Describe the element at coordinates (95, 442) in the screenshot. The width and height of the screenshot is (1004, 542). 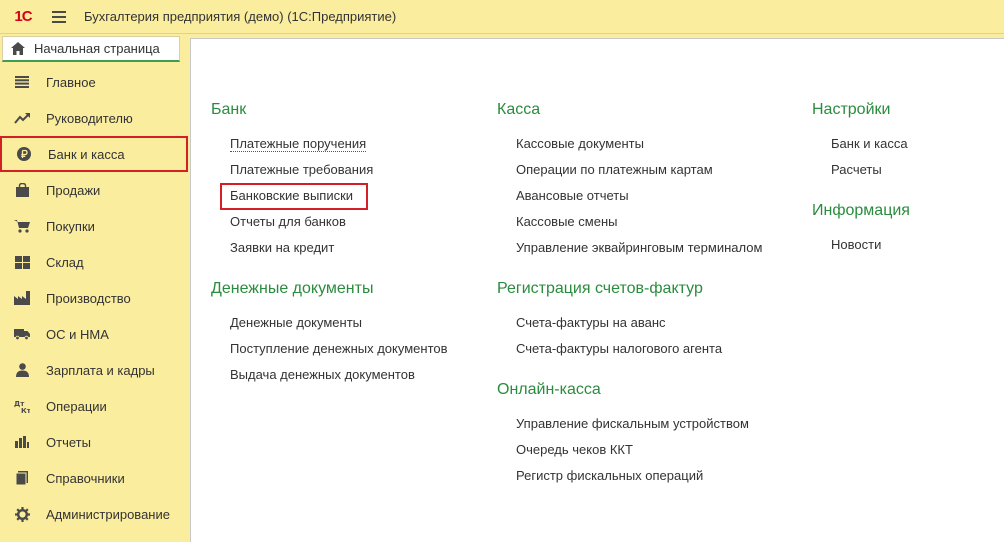
I see `sidebar-item-reports: Отчеты` at that location.